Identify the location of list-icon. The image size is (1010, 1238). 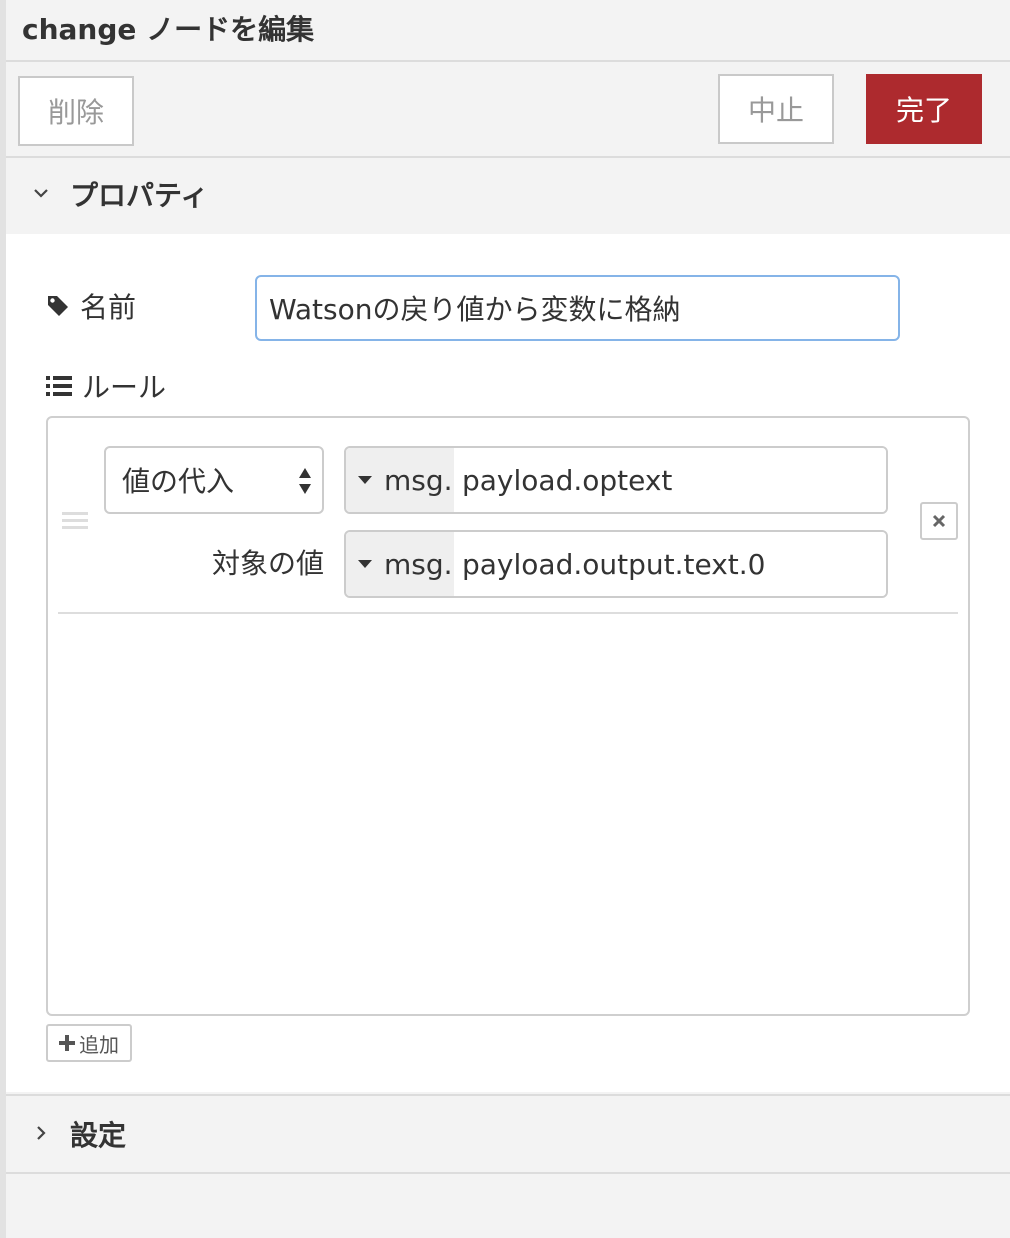
(59, 386).